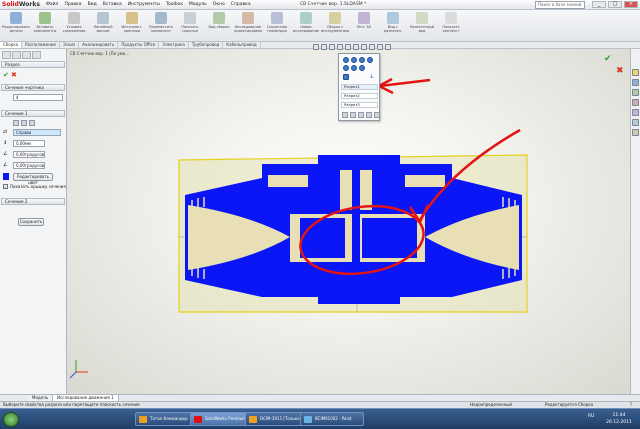  Describe the element at coordinates (359, 87) in the screenshot. I see `popup-item-section1: Разрез1` at that location.